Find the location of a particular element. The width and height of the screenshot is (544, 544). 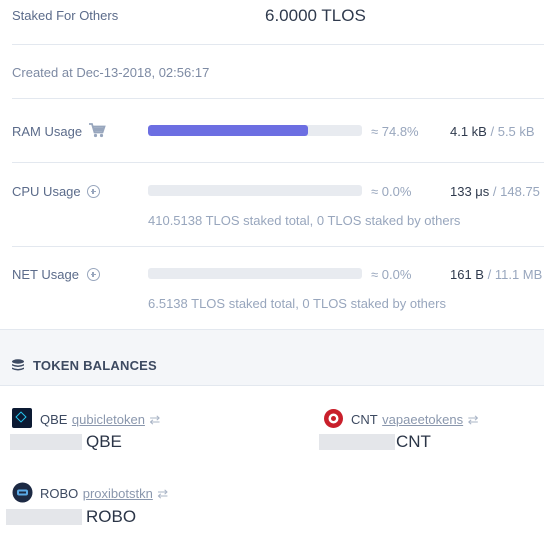

token-symbol: CNT is located at coordinates (364, 419).